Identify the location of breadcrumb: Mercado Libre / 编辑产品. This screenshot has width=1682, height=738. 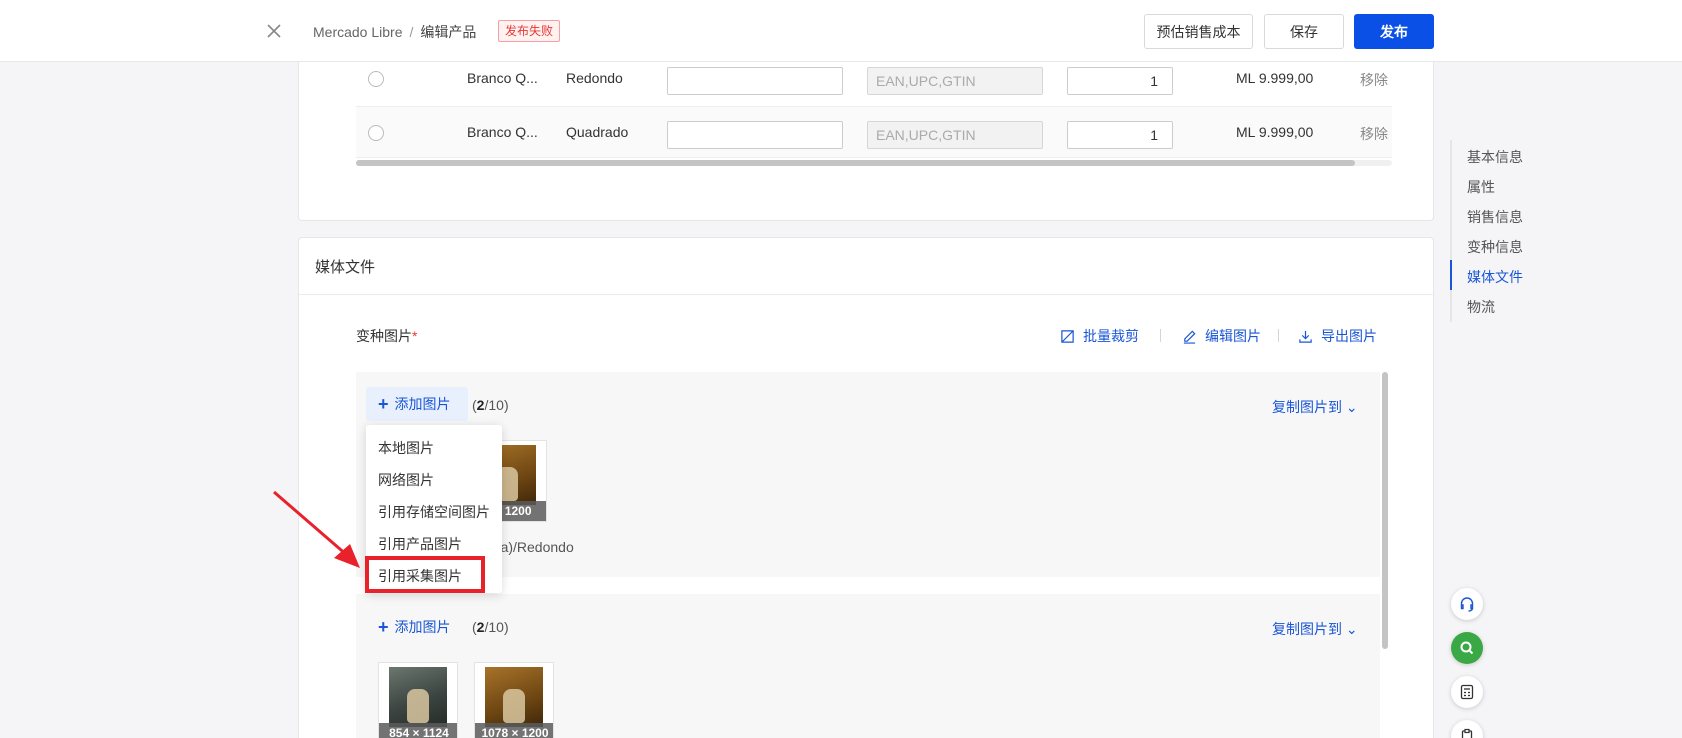
(394, 32).